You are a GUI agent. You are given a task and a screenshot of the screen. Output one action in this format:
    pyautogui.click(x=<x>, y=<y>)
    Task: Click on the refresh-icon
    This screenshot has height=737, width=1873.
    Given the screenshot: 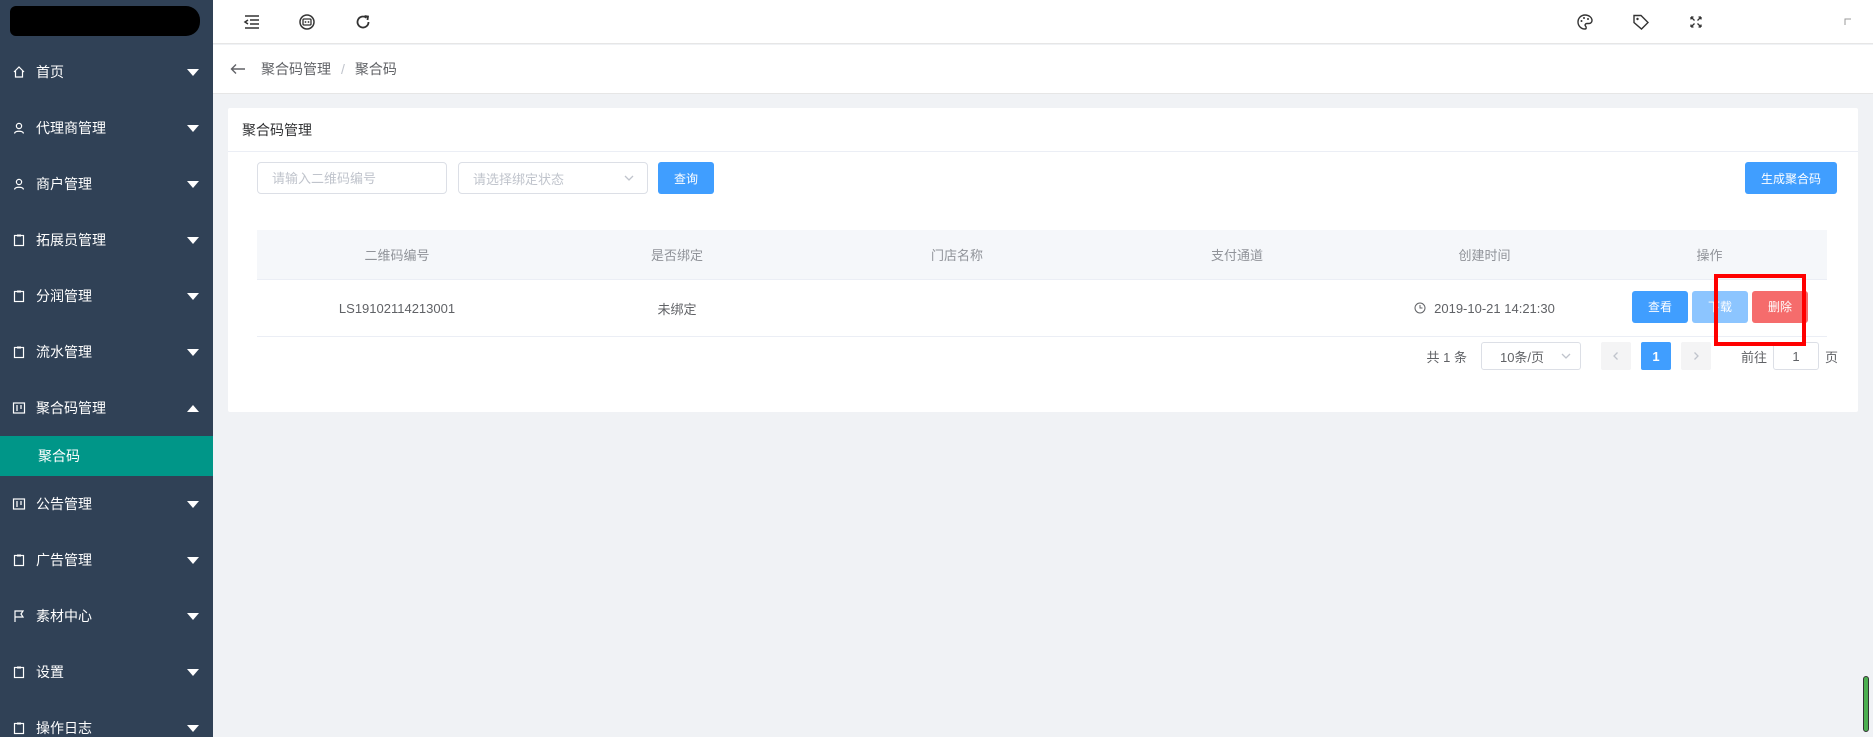 What is the action you would take?
    pyautogui.click(x=363, y=22)
    